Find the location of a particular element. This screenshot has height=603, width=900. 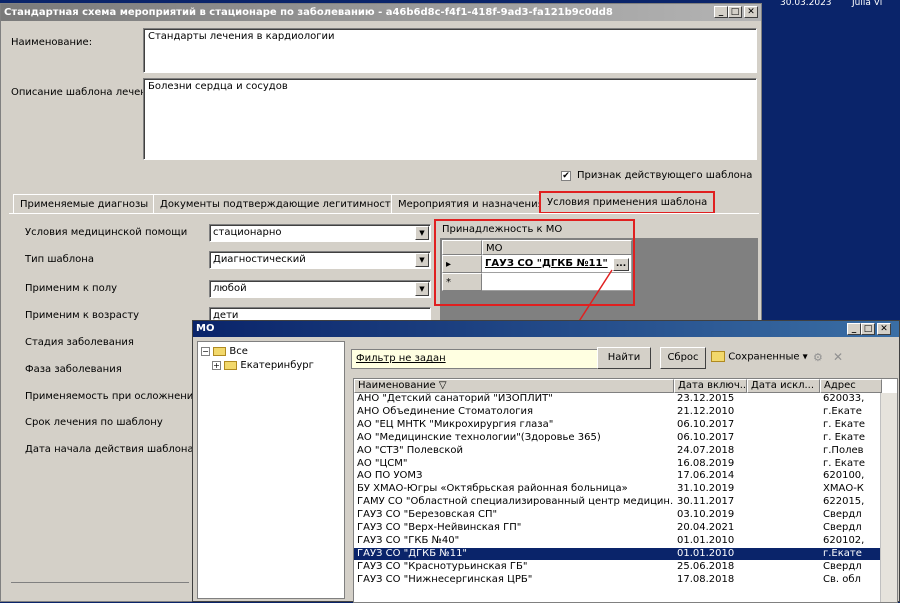

find-button: Найти is located at coordinates (624, 358).